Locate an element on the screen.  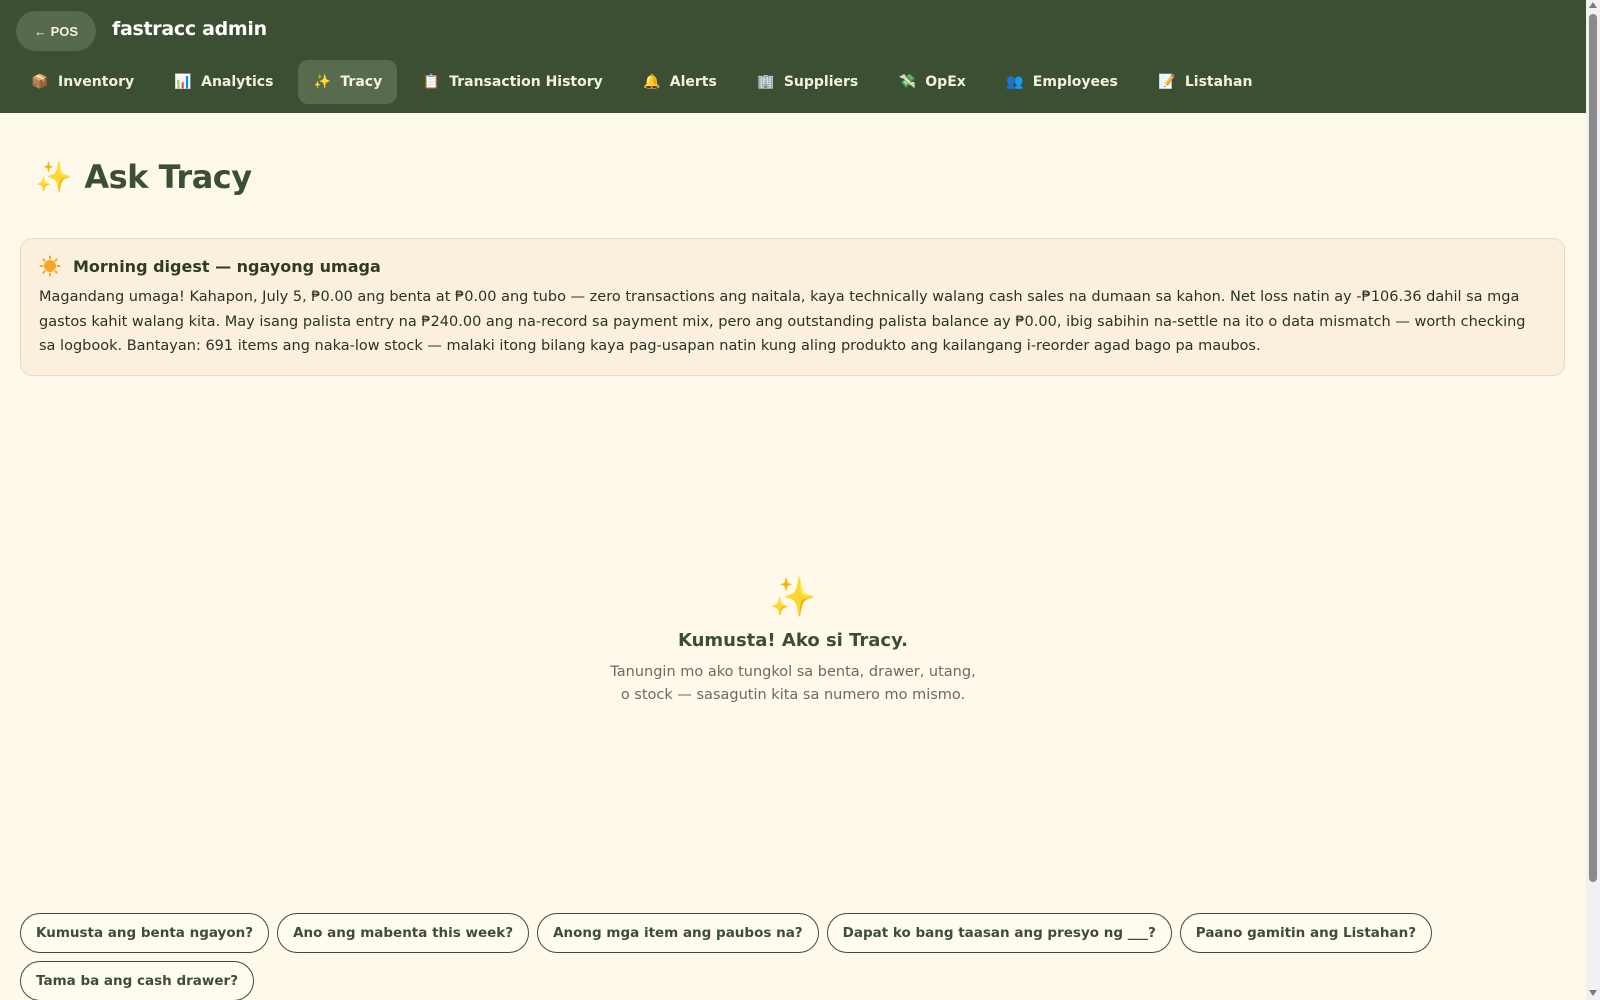
tab-tracy: ✨ Tracy is located at coordinates (348, 82).